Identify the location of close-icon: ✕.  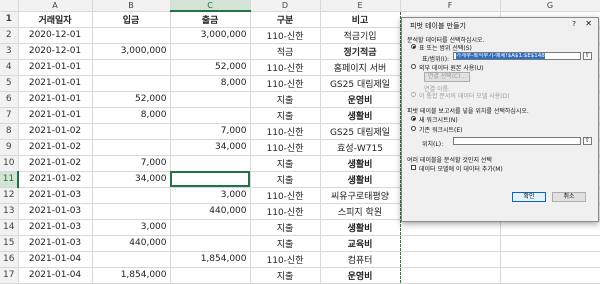
(588, 23).